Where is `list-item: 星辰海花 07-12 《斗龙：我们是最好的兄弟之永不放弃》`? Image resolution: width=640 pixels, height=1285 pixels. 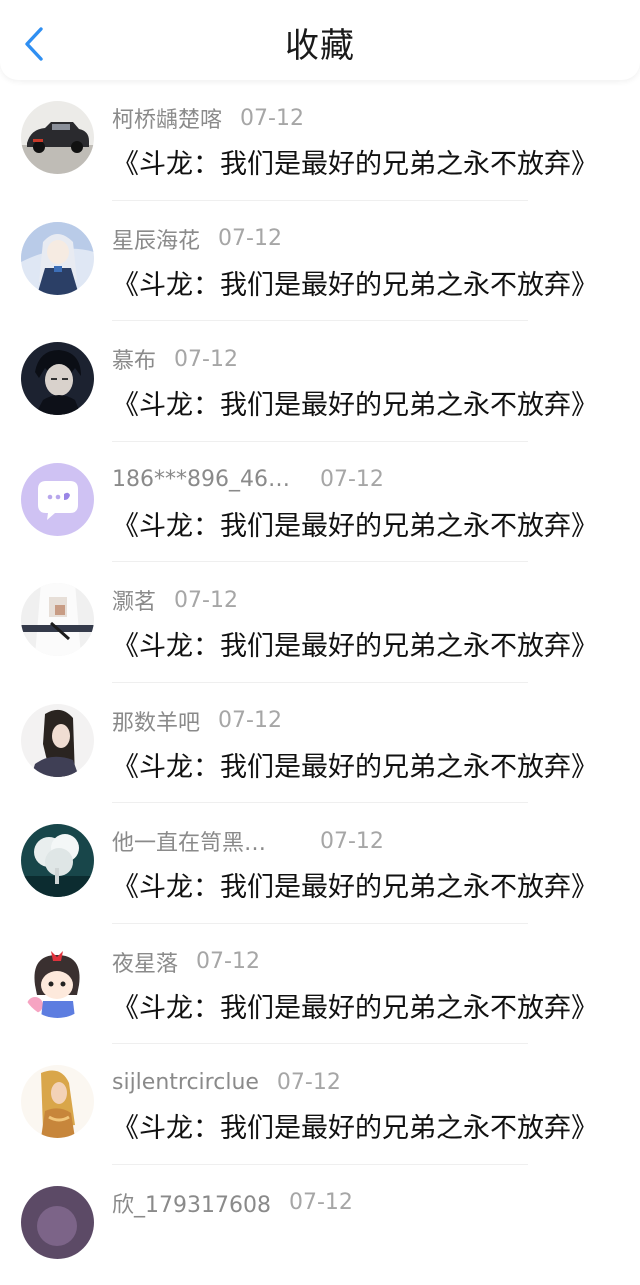 list-item: 星辰海花 07-12 《斗龙：我们是最好的兄弟之永不放弃》 is located at coordinates (320, 261).